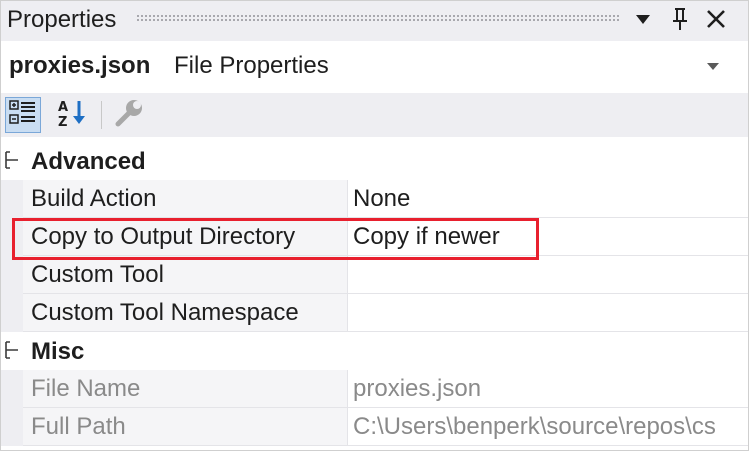 This screenshot has height=451, width=749. I want to click on property-name: Copy to Output Directory, so click(163, 236).